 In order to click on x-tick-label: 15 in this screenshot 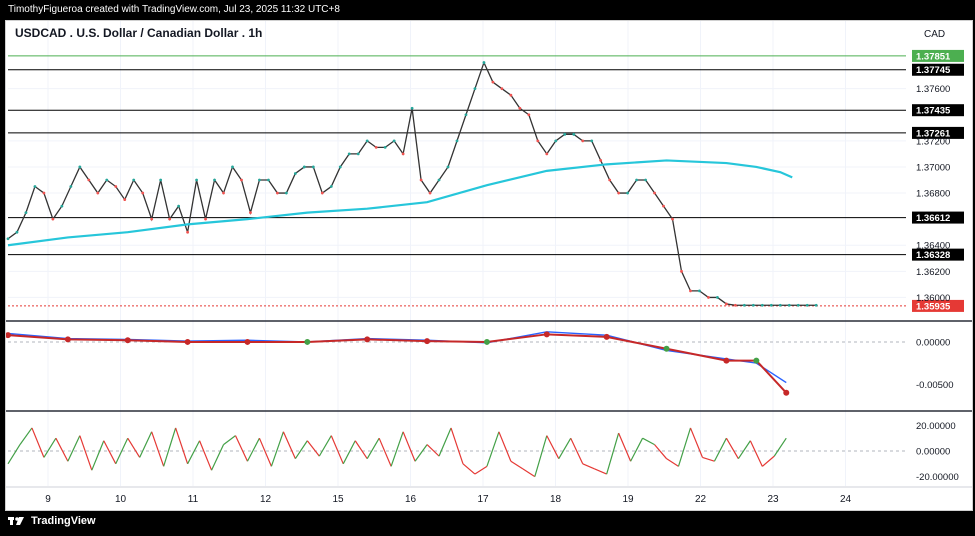, I will do `click(338, 499)`.